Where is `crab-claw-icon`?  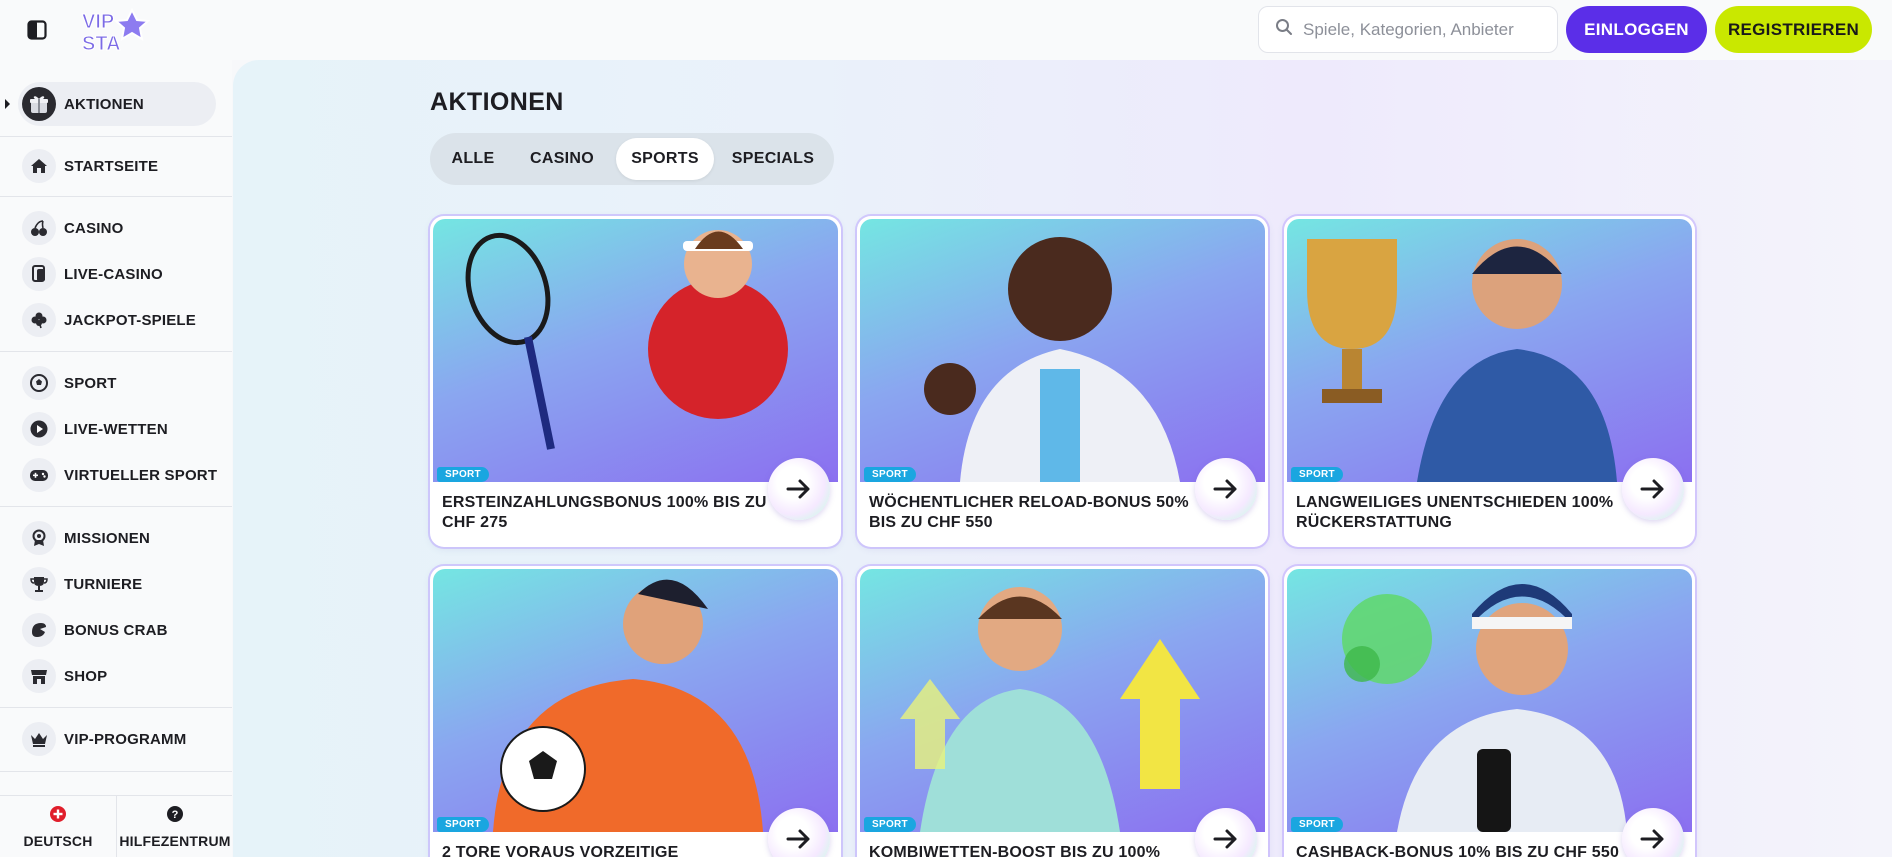
crab-claw-icon is located at coordinates (39, 630).